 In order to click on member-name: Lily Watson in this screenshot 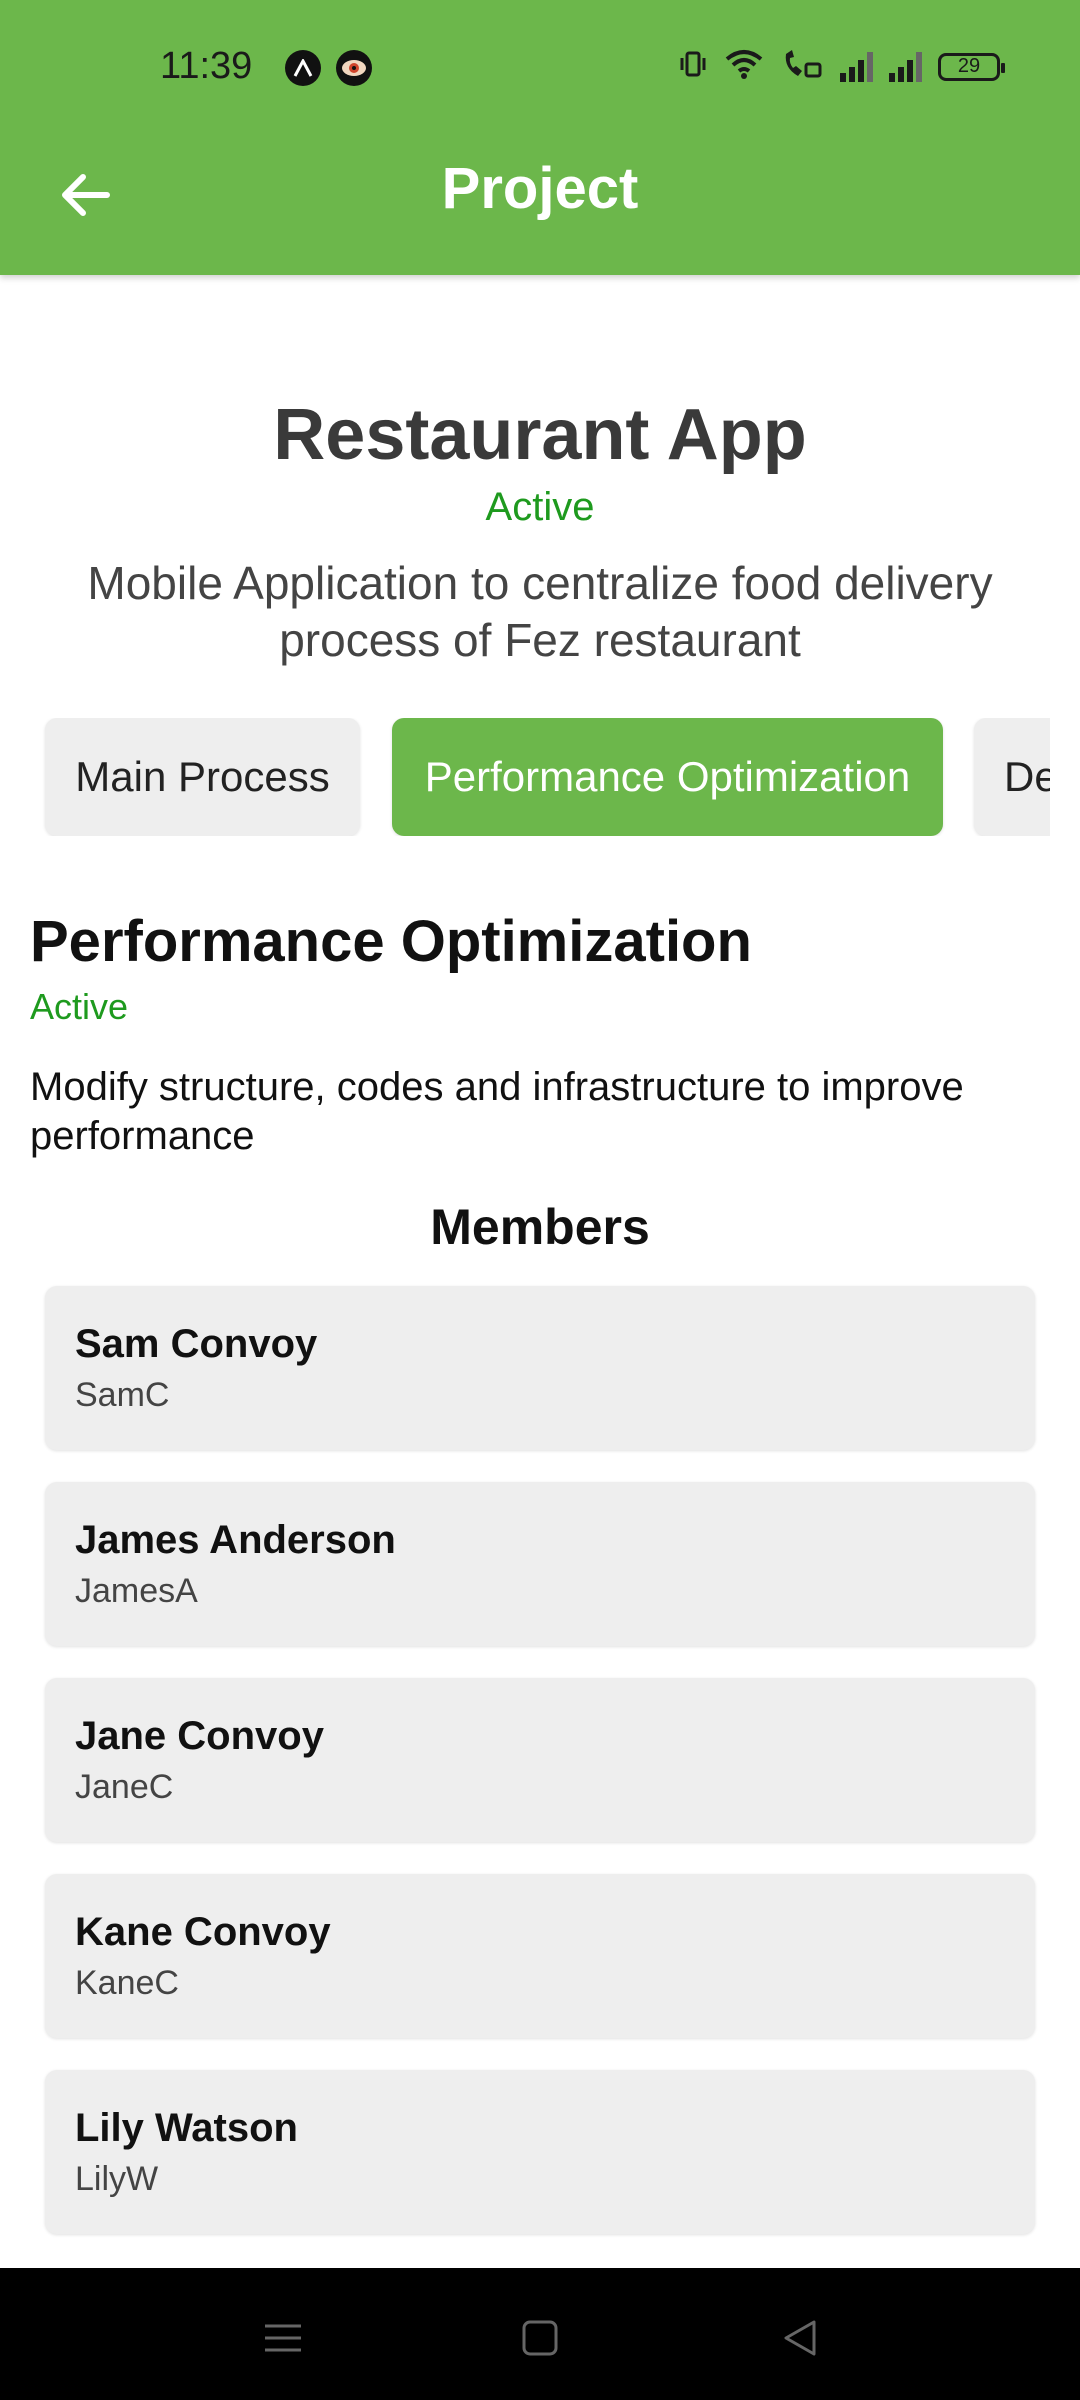, I will do `click(186, 2128)`.